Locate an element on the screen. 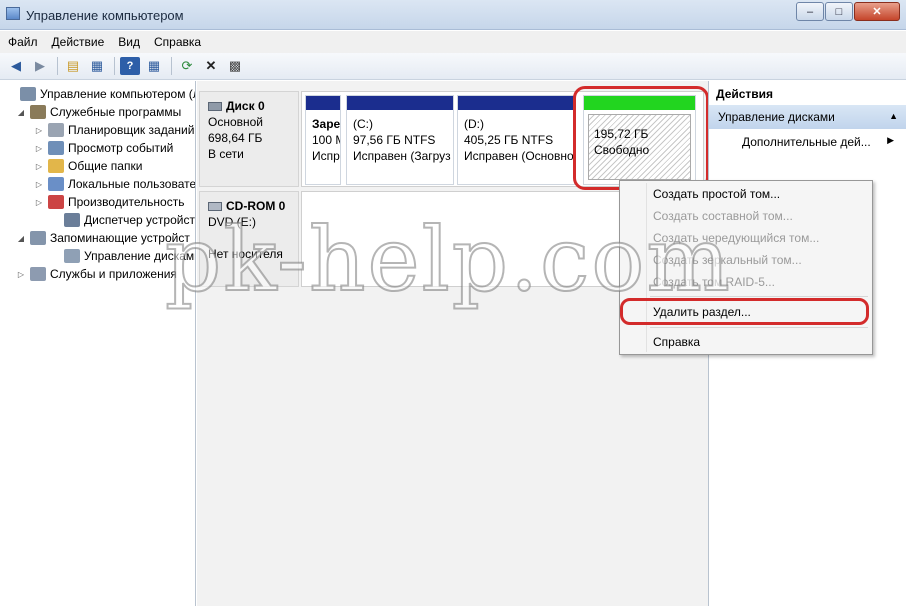 Image resolution: width=906 pixels, height=606 pixels. partition-size: 405,25 ГБ NTFS is located at coordinates (509, 140).